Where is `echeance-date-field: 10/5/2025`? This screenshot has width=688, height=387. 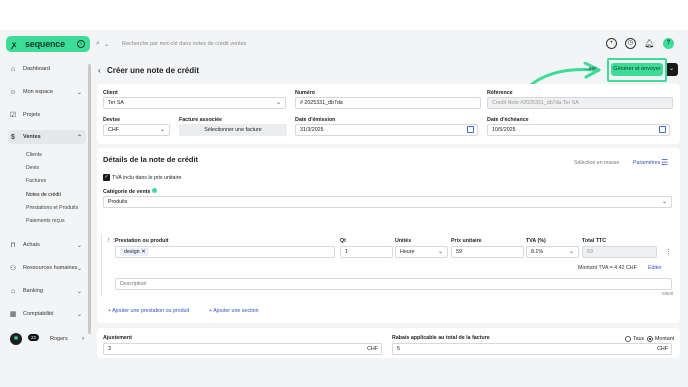
echeance-date-field: 10/5/2025 is located at coordinates (578, 130).